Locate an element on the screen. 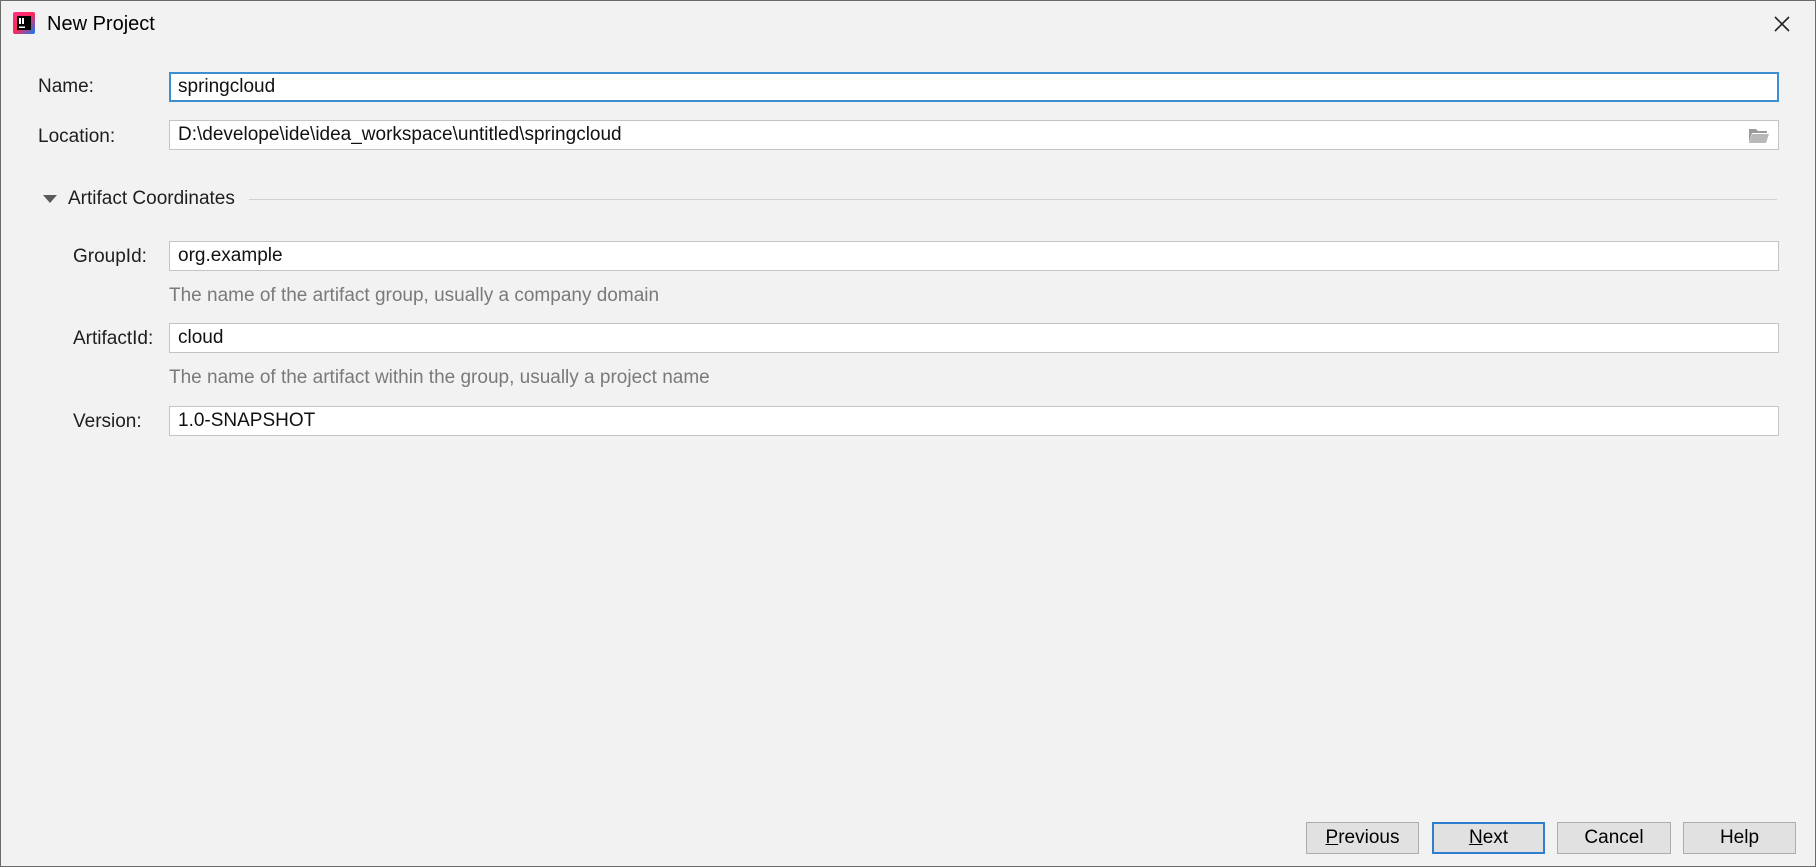 Image resolution: width=1816 pixels, height=867 pixels. version-label: Version: is located at coordinates (107, 421).